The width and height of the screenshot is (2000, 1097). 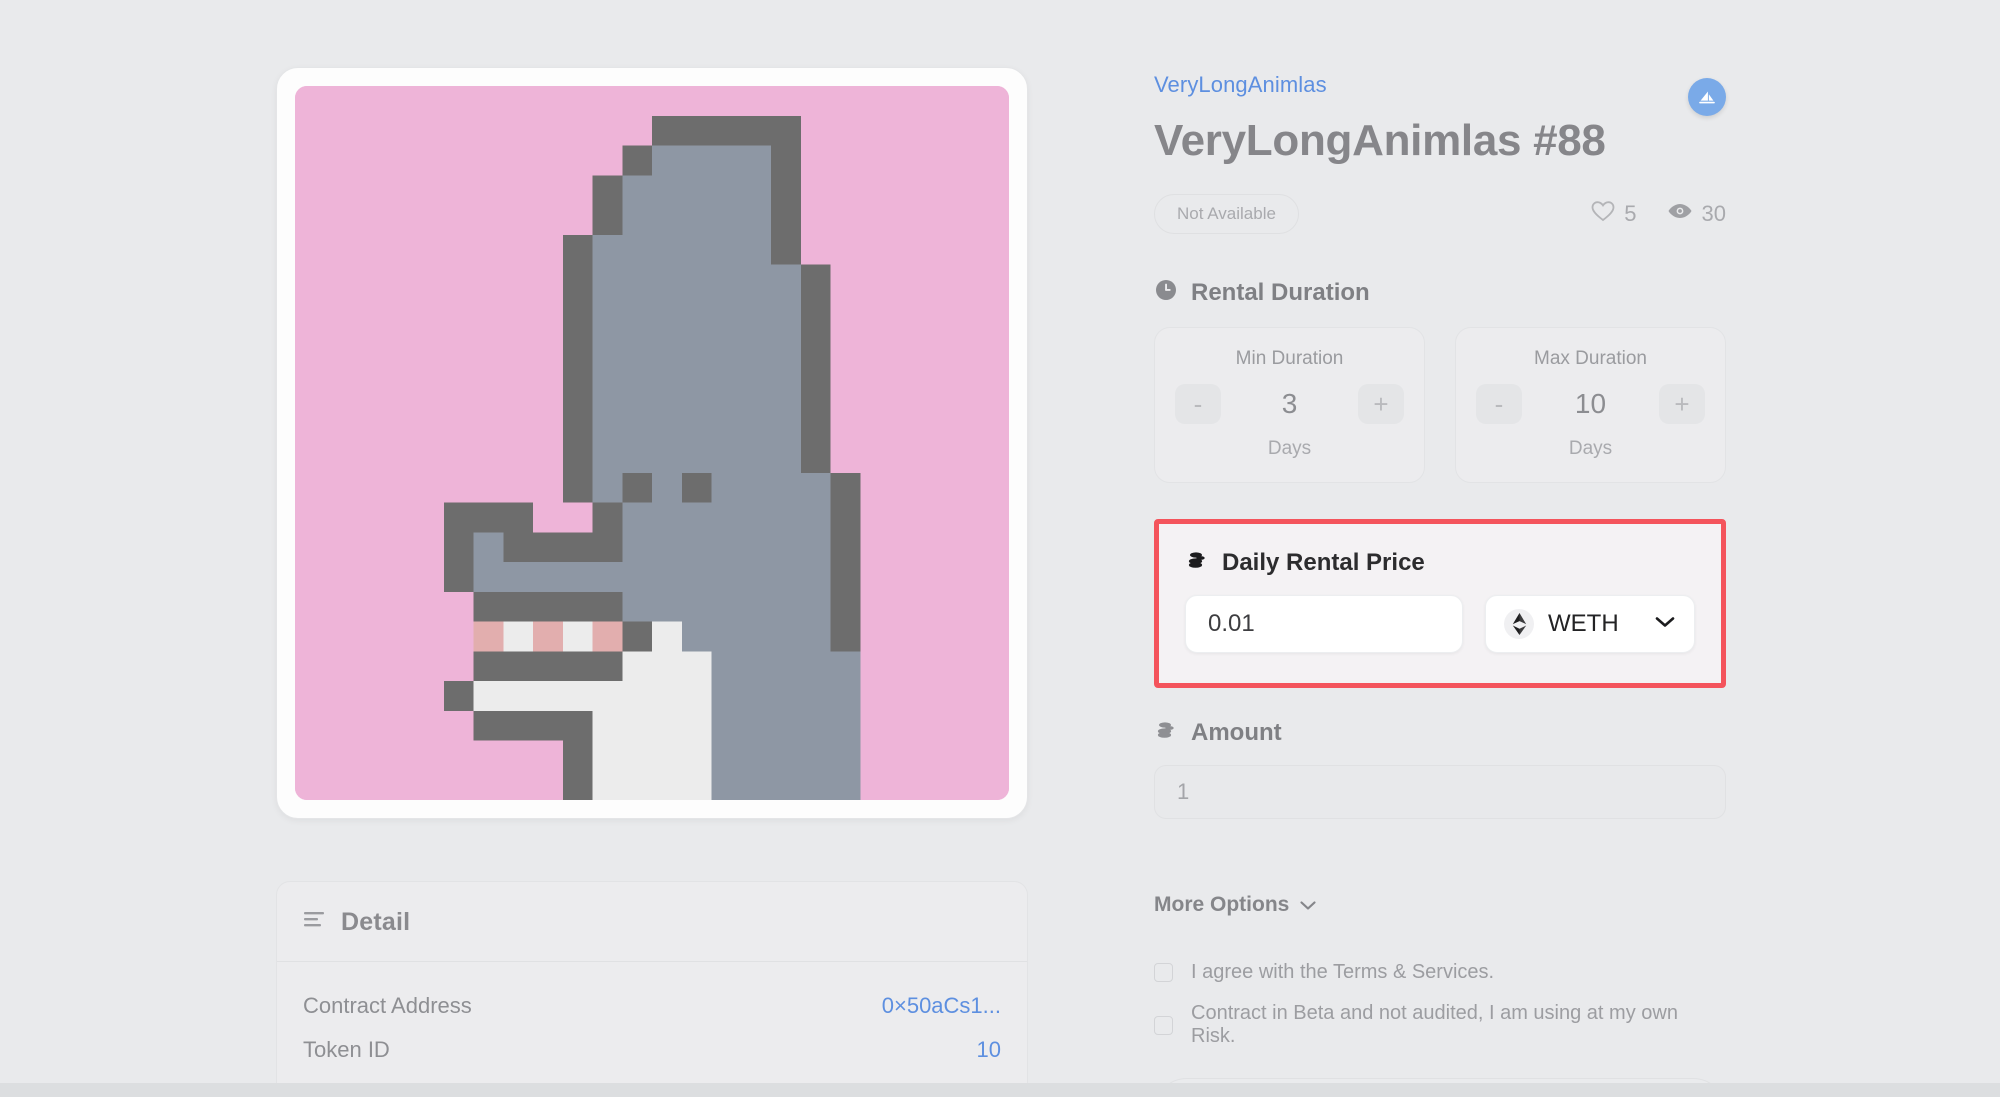 I want to click on amount-header: Amount, so click(x=1440, y=732).